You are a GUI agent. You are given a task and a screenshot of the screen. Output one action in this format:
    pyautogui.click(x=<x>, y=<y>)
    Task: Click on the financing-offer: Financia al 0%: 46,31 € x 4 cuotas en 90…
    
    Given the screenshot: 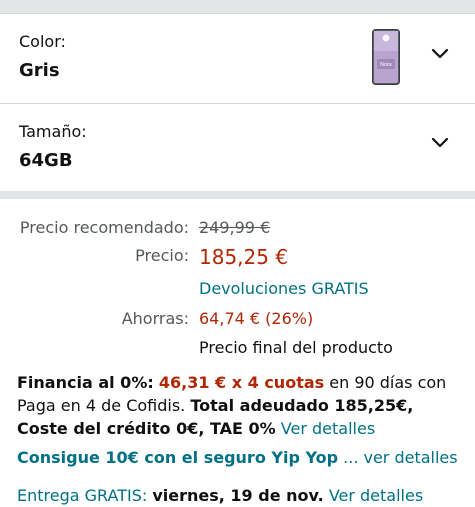 What is the action you would take?
    pyautogui.click(x=239, y=405)
    